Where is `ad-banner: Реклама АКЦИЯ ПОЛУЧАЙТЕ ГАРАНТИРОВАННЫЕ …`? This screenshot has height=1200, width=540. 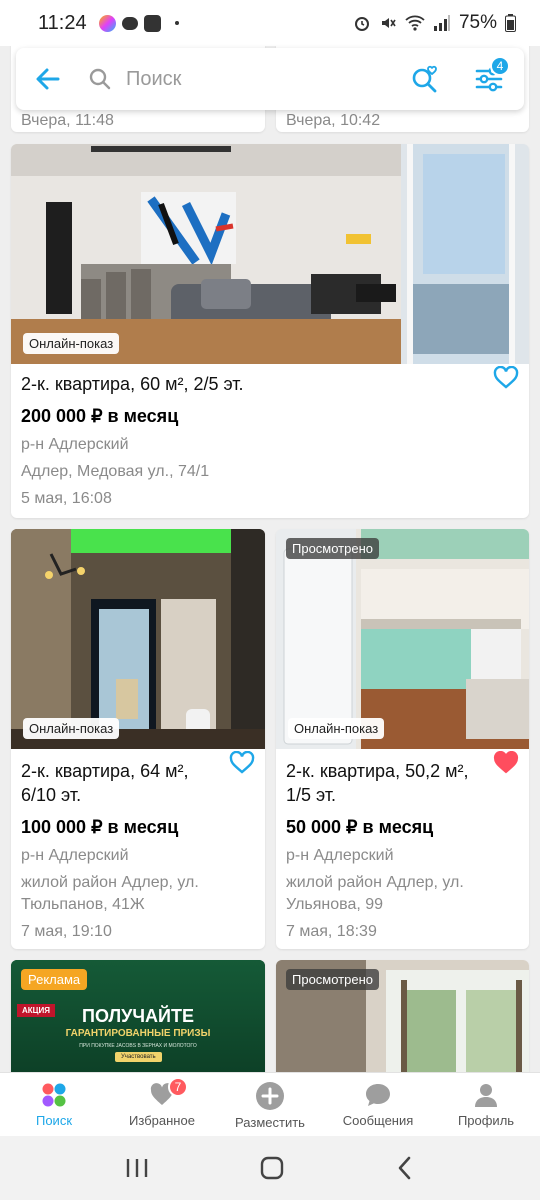 ad-banner: Реклама АКЦИЯ ПОЛУЧАЙТЕ ГАРАНТИРОВАННЫЕ … is located at coordinates (138, 1016).